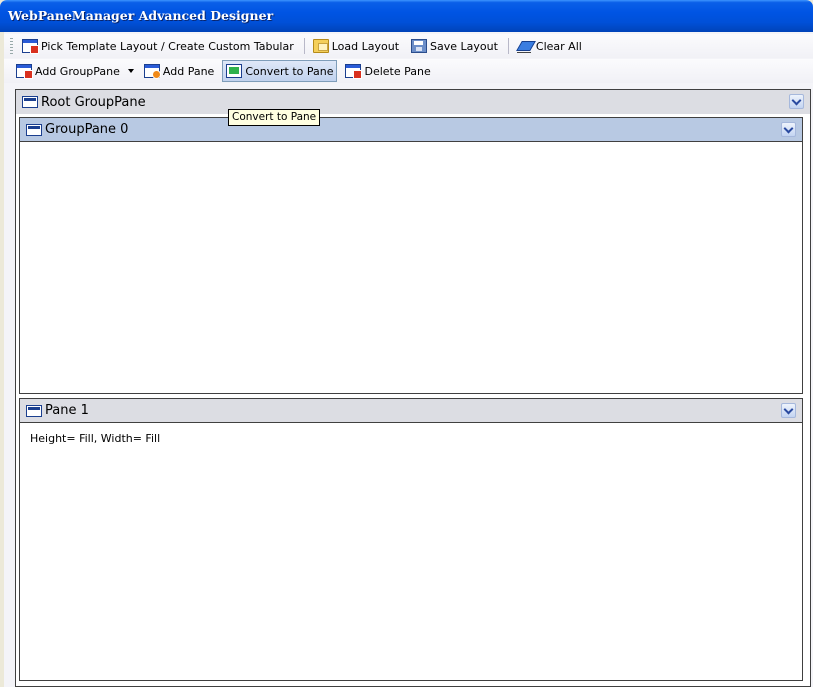 This screenshot has width=813, height=687. I want to click on pane-1-size-text: Height= Fill, Width= Fill, so click(95, 438).